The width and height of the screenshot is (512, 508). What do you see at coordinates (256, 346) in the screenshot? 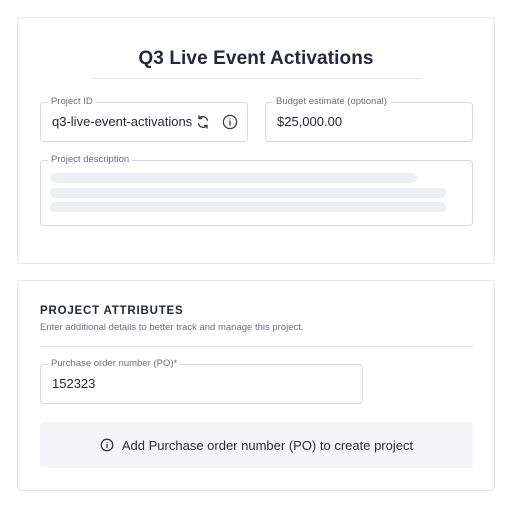
I see `section-divider` at bounding box center [256, 346].